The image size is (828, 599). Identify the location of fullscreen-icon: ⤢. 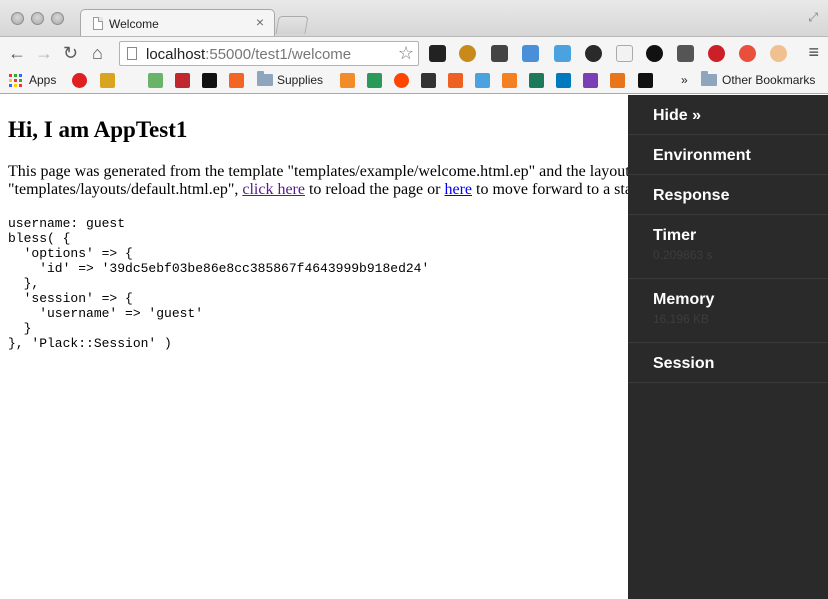
(813, 17).